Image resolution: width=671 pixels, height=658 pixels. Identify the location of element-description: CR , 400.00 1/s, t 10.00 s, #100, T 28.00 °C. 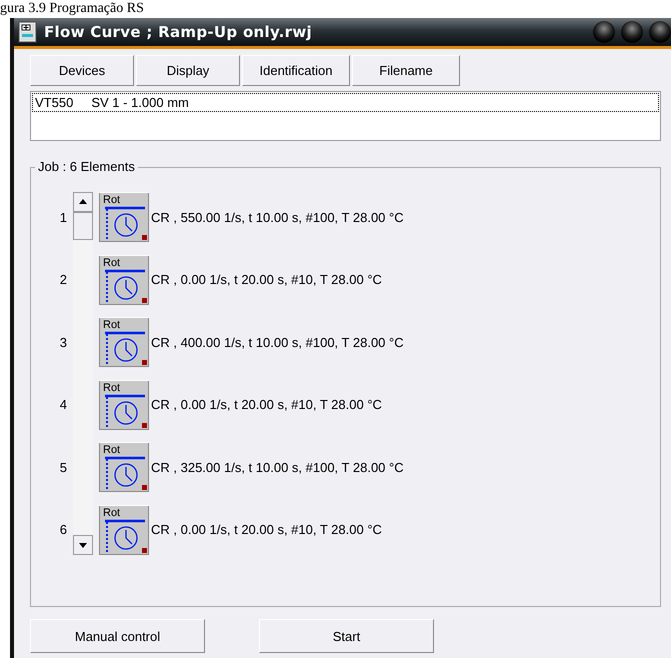
(277, 342).